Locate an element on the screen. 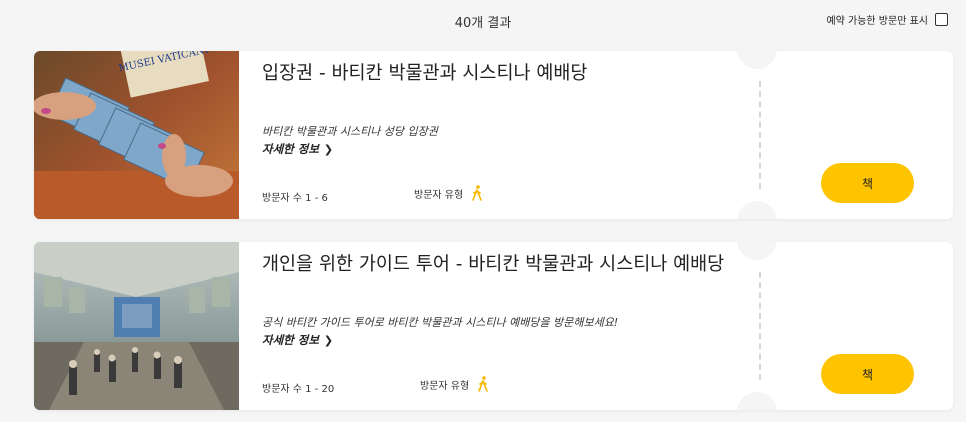 Image resolution: width=966 pixels, height=422 pixels. sistine-chapel-photo is located at coordinates (136, 326).